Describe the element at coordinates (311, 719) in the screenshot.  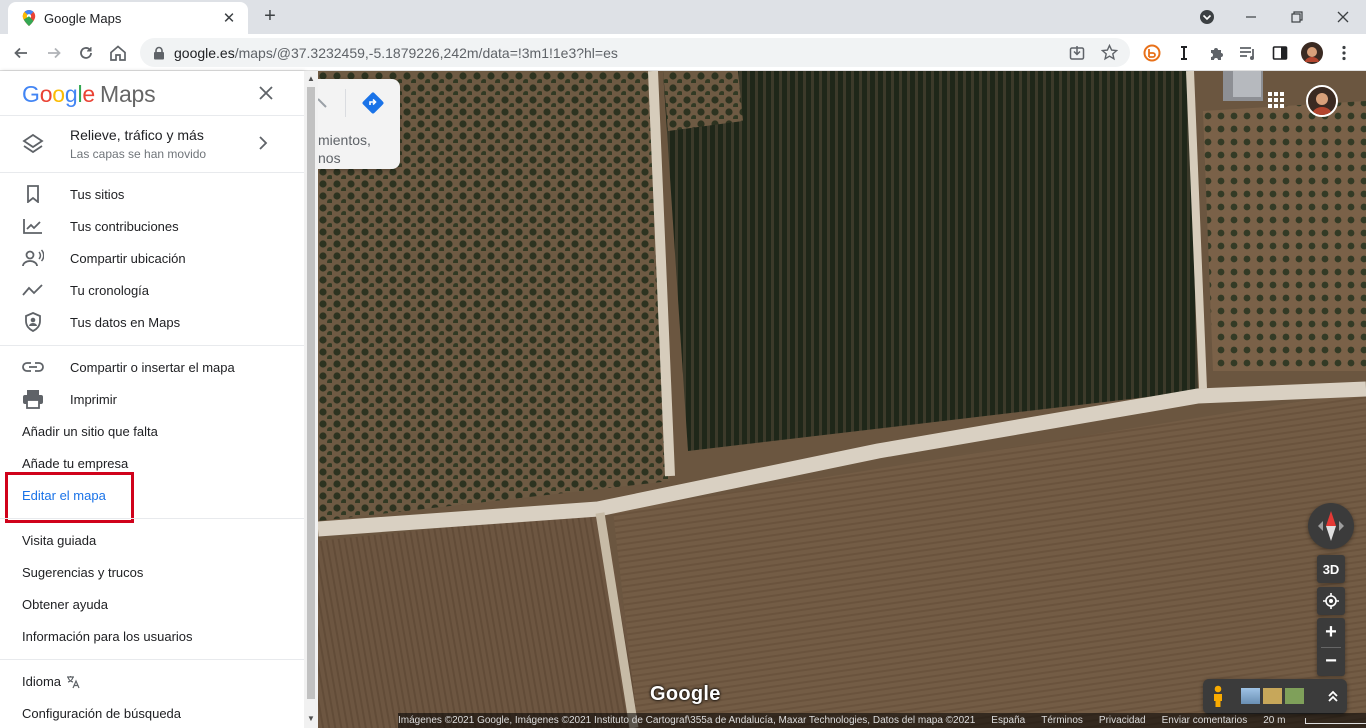
I see `scroll-down-arrow-icon: ▼` at that location.